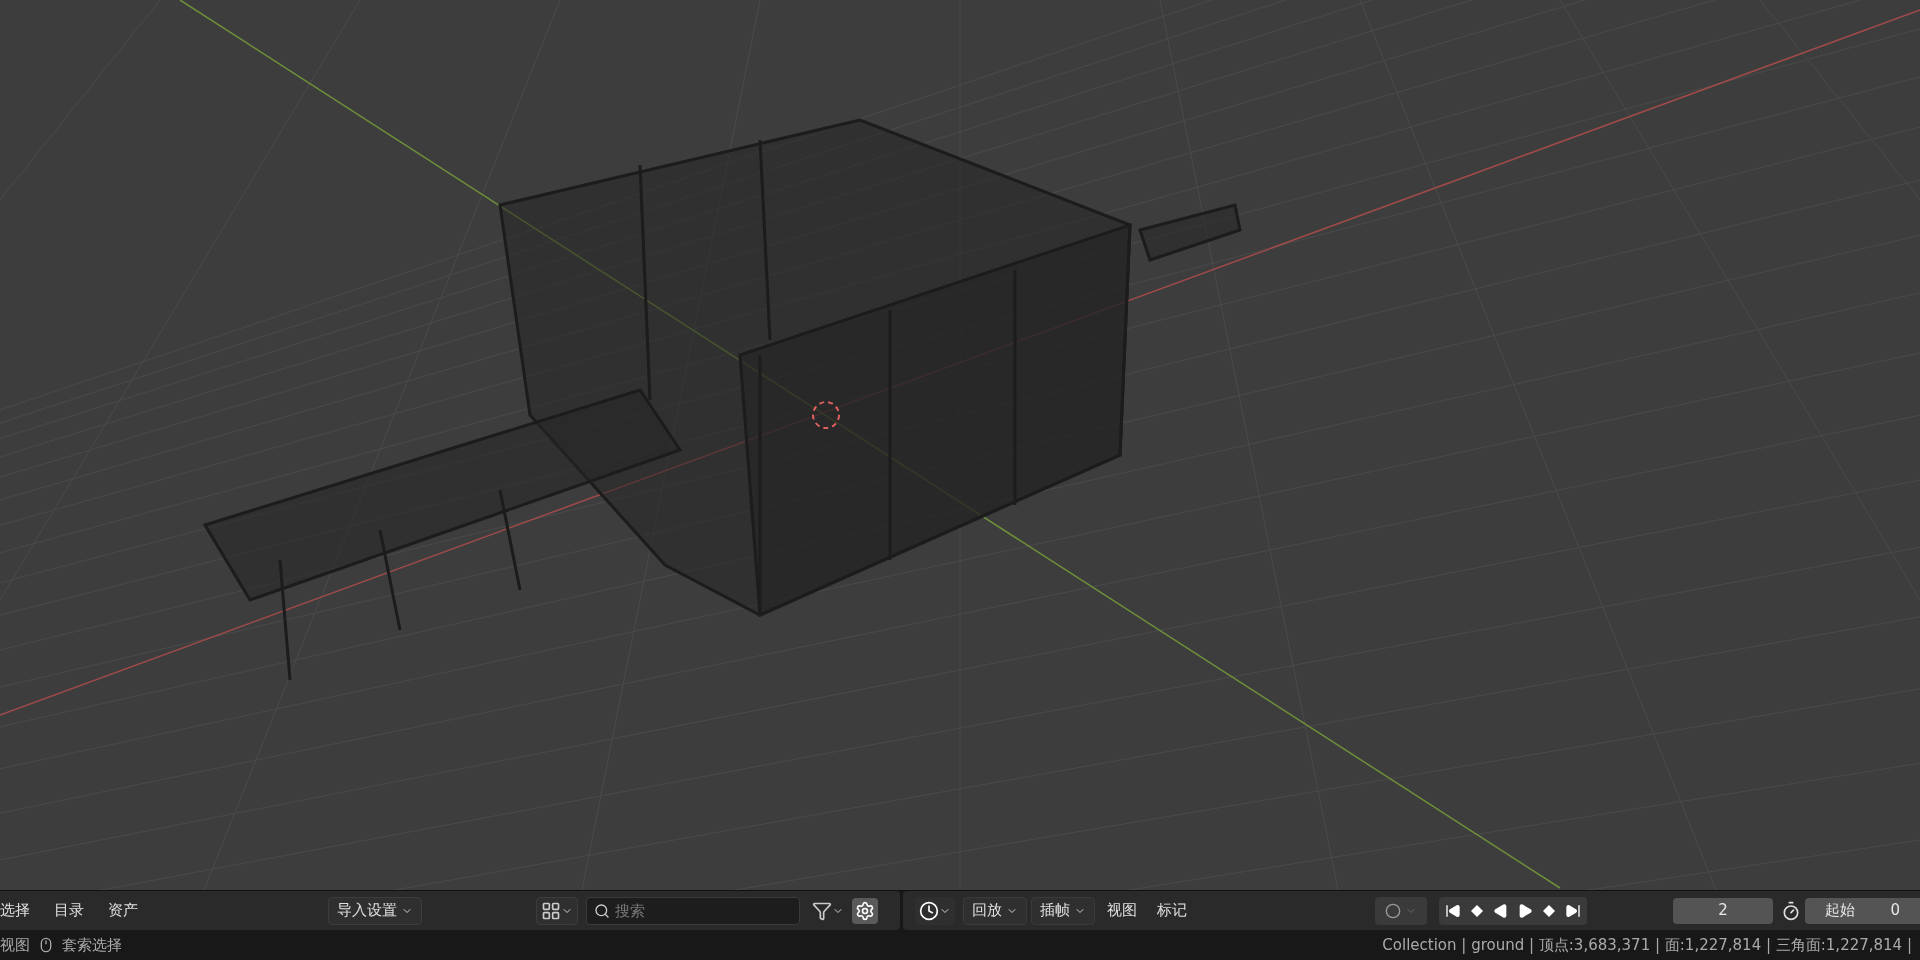 The width and height of the screenshot is (1920, 960). What do you see at coordinates (1862, 910) in the screenshot?
I see `start-frame-field: 起始 0` at bounding box center [1862, 910].